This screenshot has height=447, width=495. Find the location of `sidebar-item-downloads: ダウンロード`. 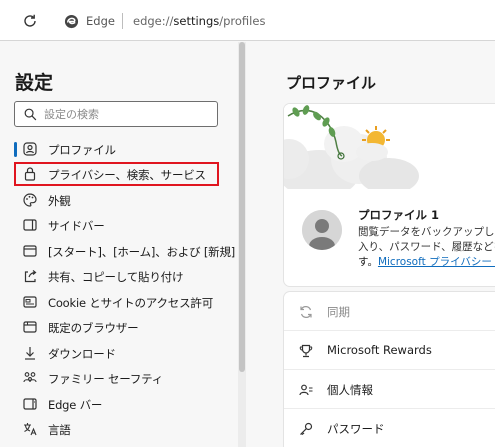

sidebar-item-downloads: ダウンロード is located at coordinates (117, 353).